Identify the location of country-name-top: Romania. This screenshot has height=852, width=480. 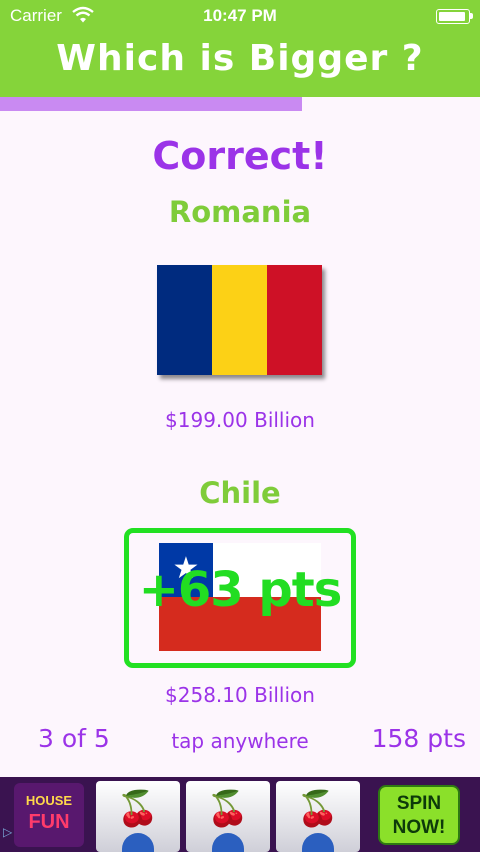
(240, 212).